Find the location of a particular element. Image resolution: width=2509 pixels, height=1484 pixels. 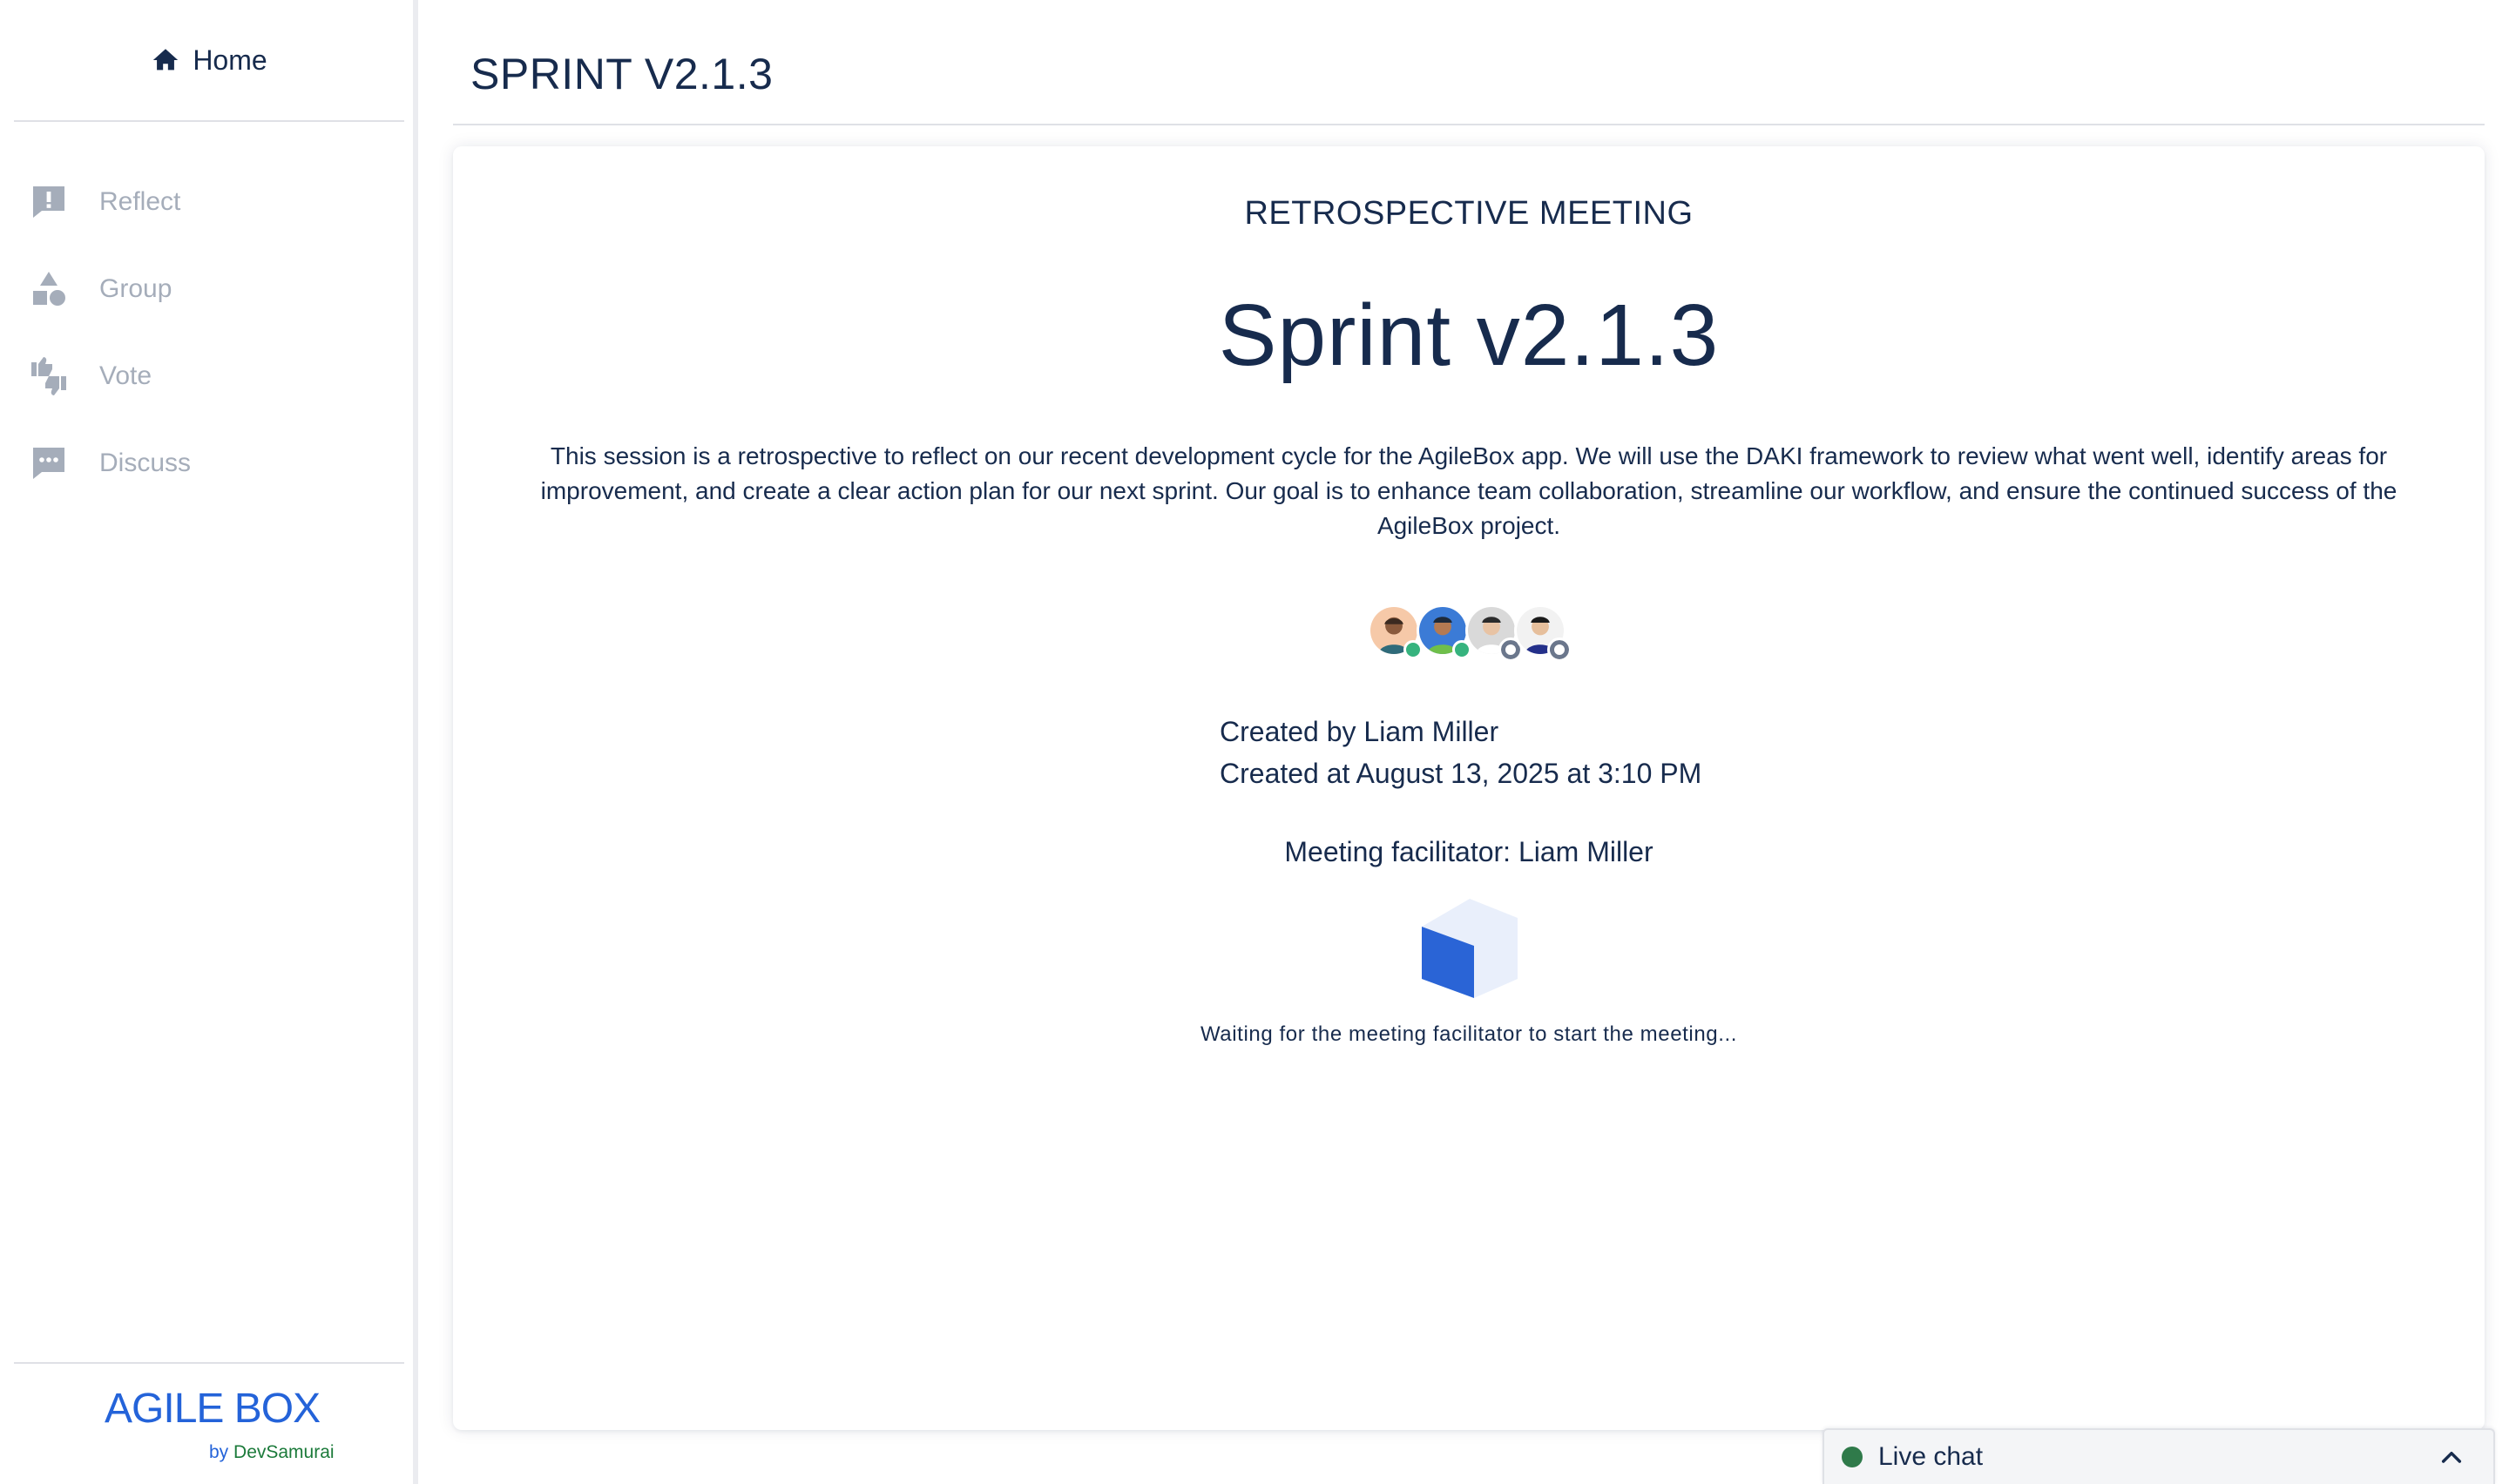

home-link: Home is located at coordinates (209, 61).